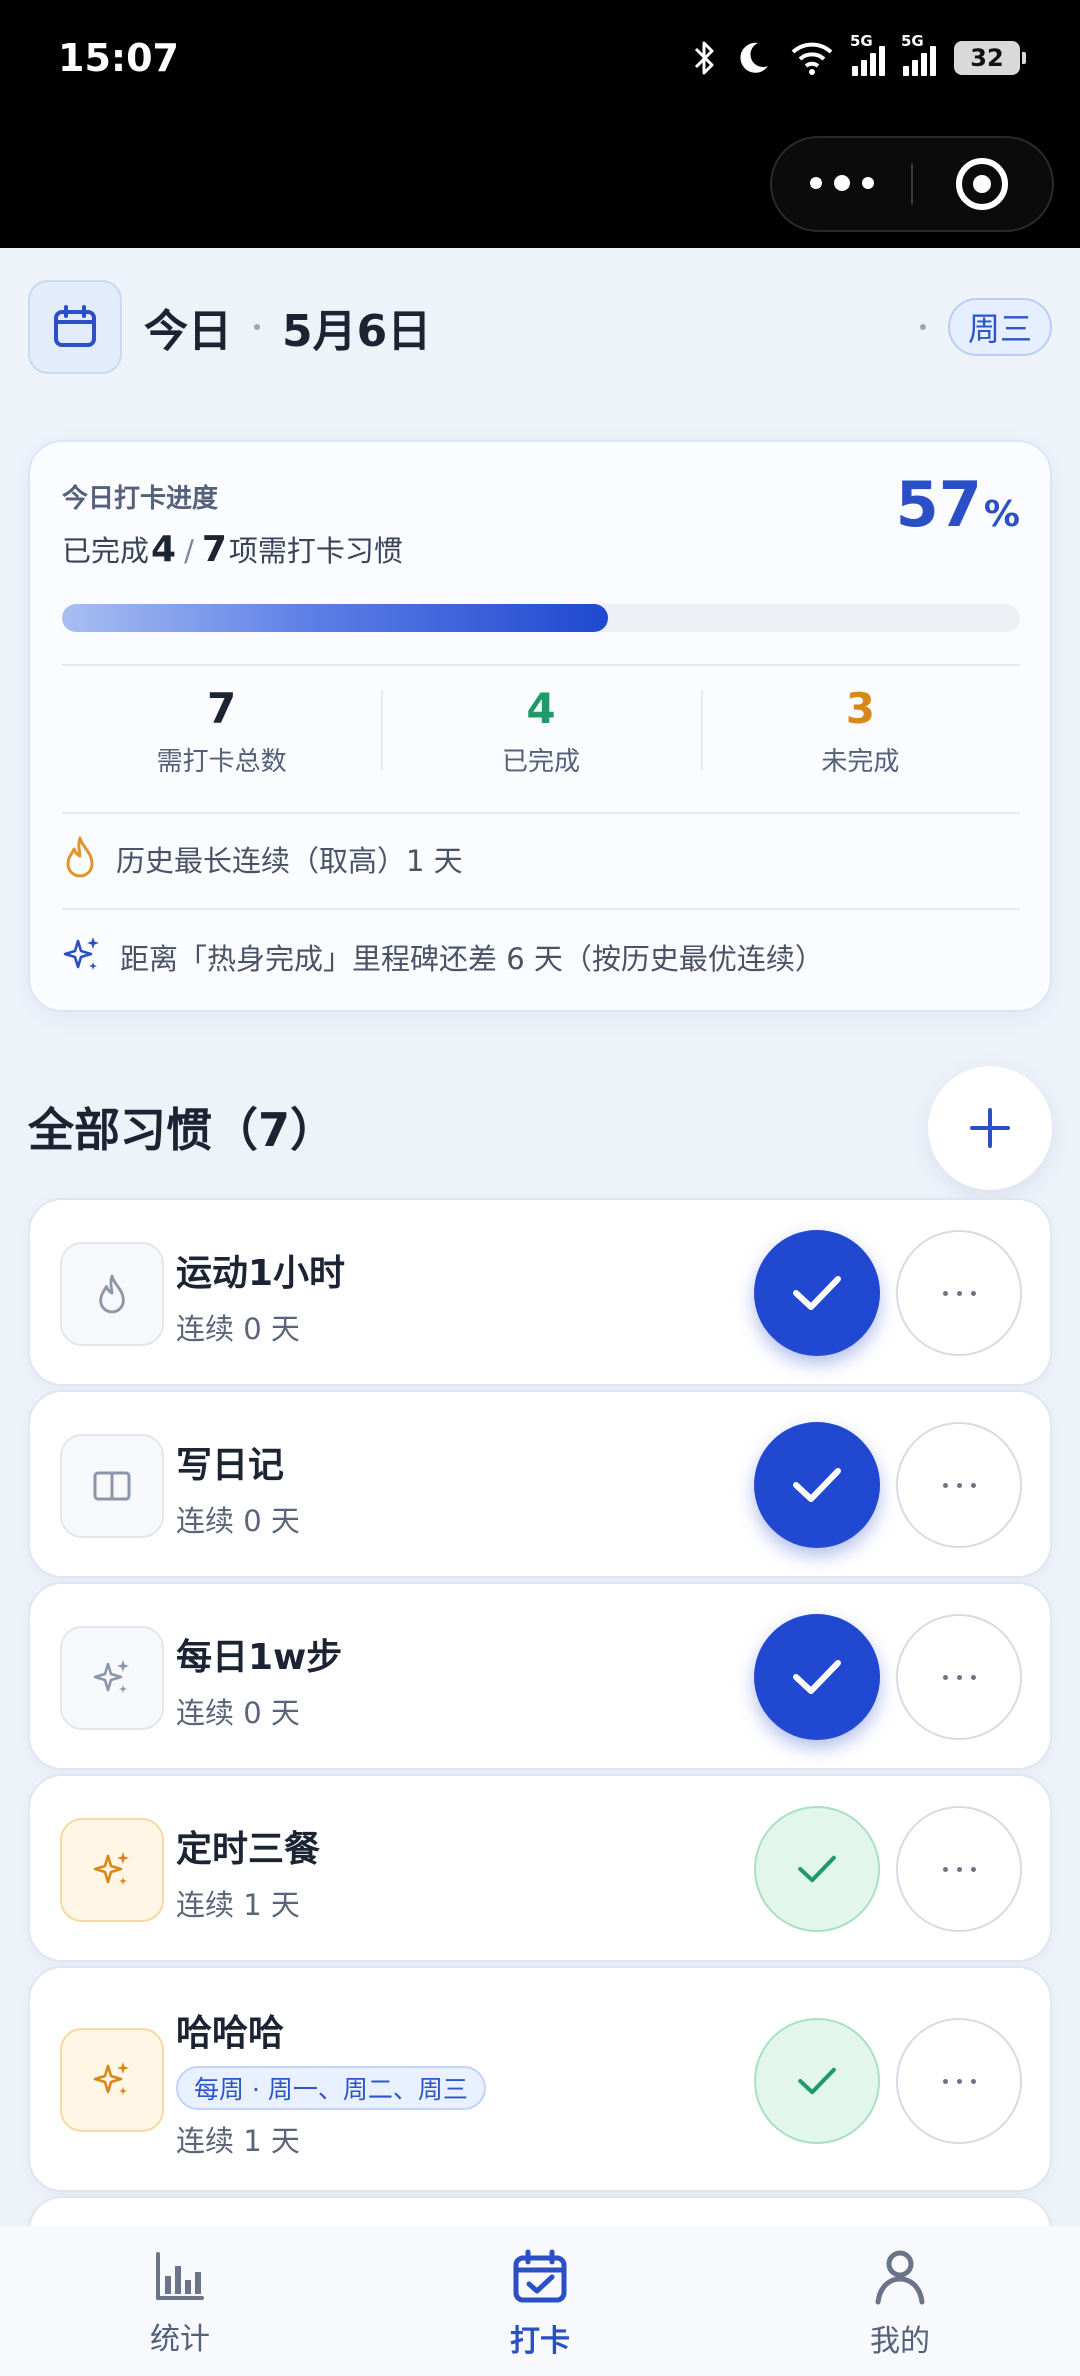 The width and height of the screenshot is (1080, 2376). I want to click on habit-card: 运动1小时 连续 0 天, so click(540, 1292).